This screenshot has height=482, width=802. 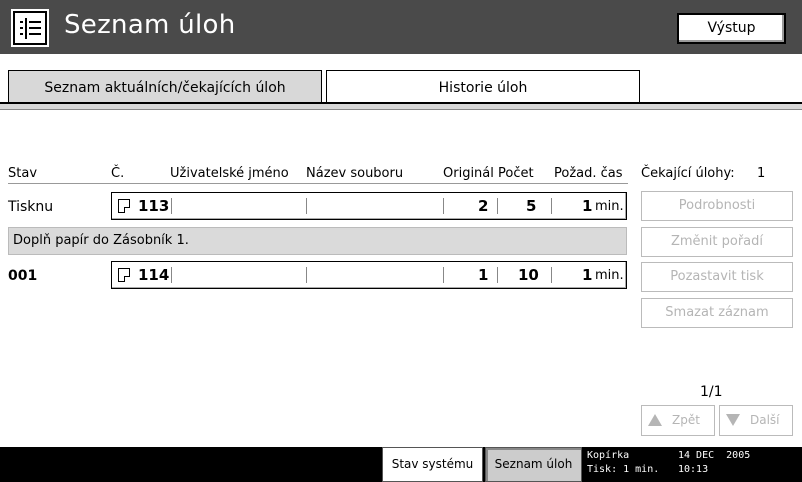 I want to click on job-count: 10, so click(x=528, y=275).